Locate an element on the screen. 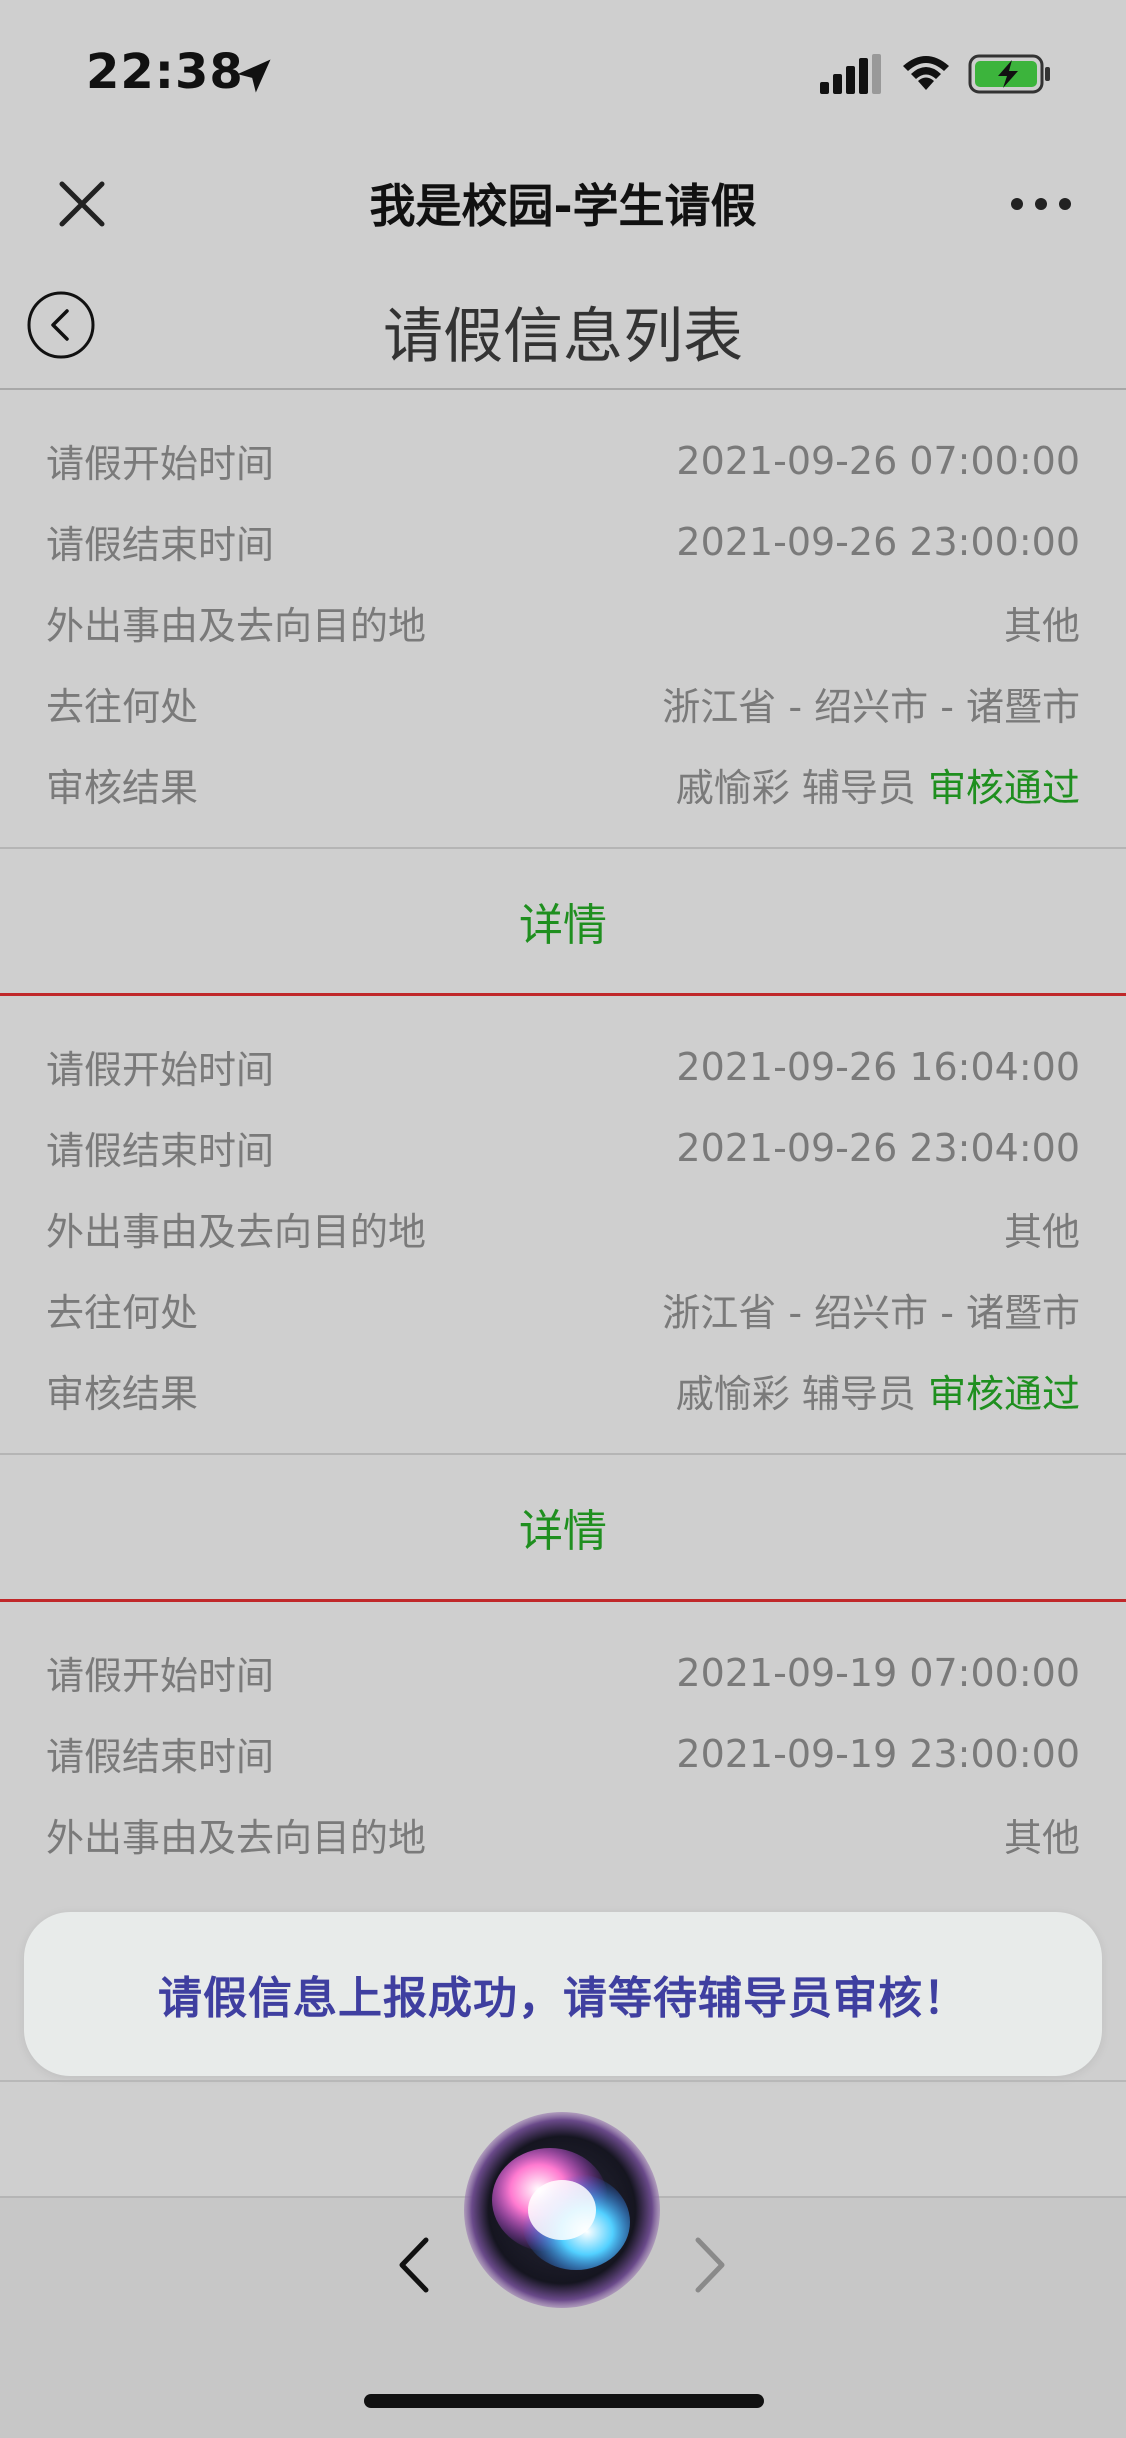 The image size is (1126, 2438). status-time: 22:38 is located at coordinates (165, 72).